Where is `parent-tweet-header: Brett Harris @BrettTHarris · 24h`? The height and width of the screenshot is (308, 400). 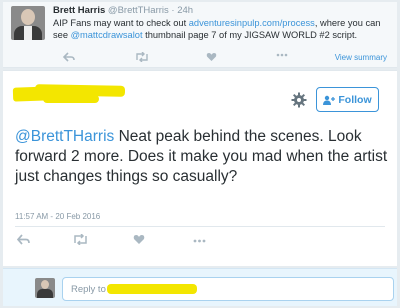 parent-tweet-header: Brett Harris @BrettTHarris · 24h is located at coordinates (123, 10).